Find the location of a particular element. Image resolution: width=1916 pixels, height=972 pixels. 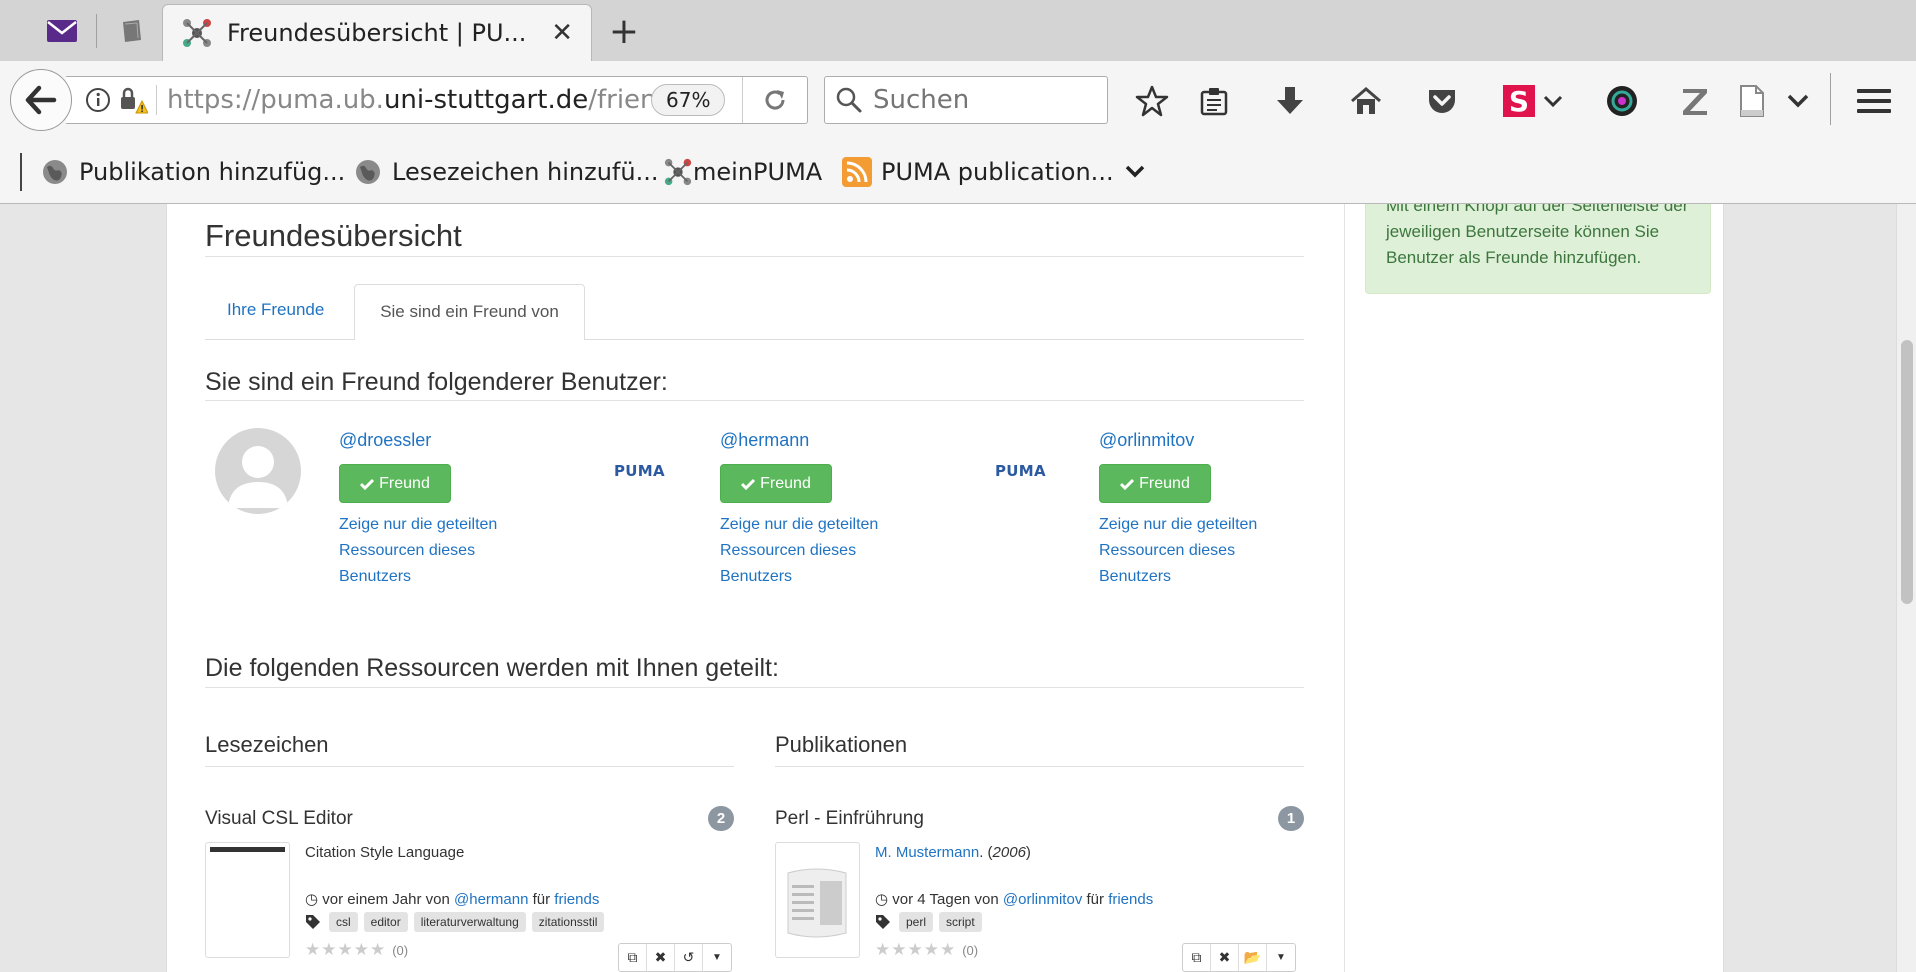

insecure-lock-icon is located at coordinates (133, 100).